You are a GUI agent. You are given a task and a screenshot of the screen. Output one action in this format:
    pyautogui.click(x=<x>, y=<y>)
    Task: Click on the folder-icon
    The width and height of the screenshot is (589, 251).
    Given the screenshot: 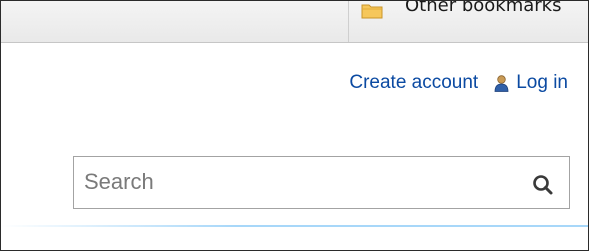 What is the action you would take?
    pyautogui.click(x=372, y=11)
    